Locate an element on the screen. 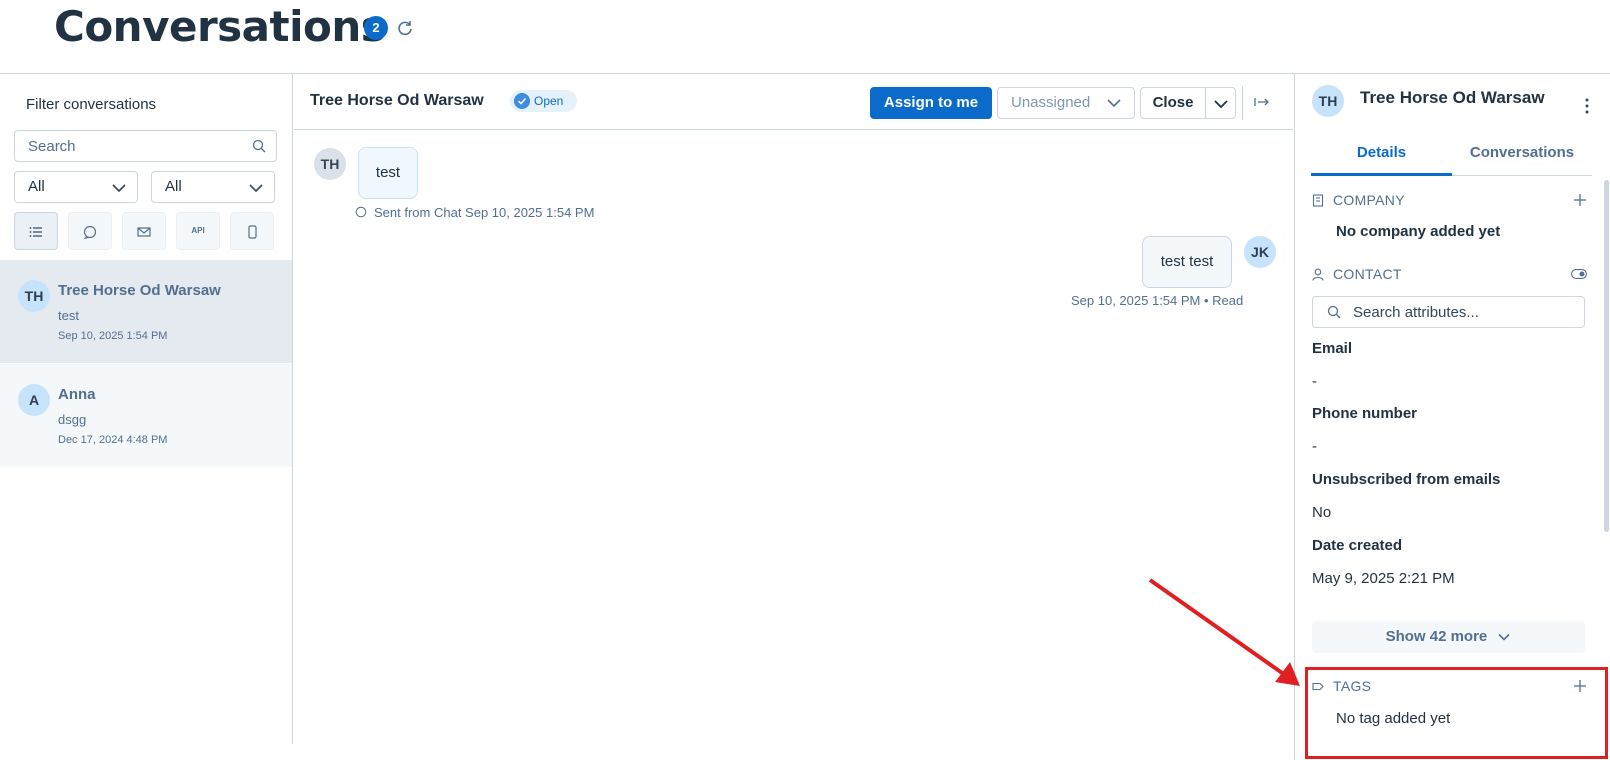 The image size is (1610, 760). conversation-list-item: A Anna dsgg Dec 17, 2024 4:48 PM is located at coordinates (146, 415).